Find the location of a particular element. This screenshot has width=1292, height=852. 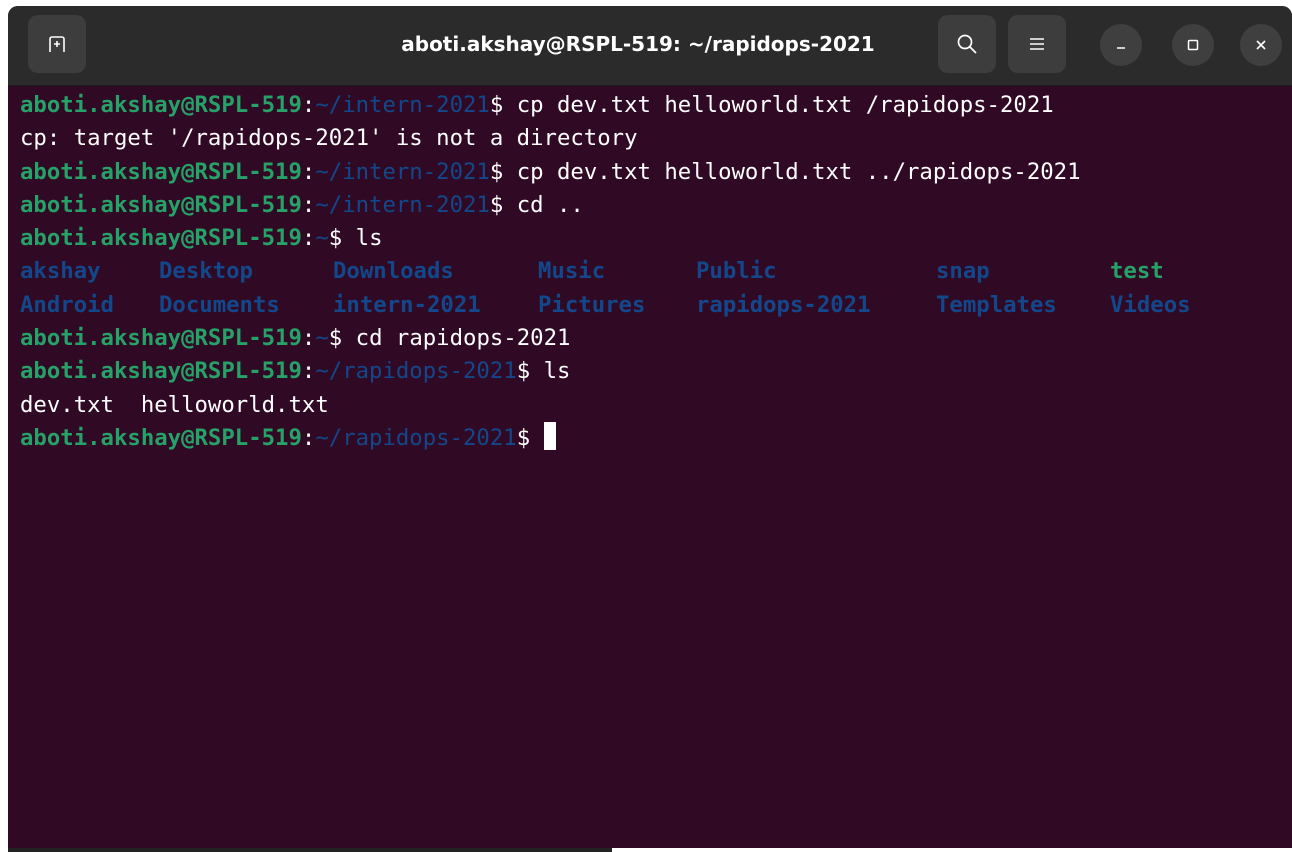

ls-entry: akshay is located at coordinates (60, 271).